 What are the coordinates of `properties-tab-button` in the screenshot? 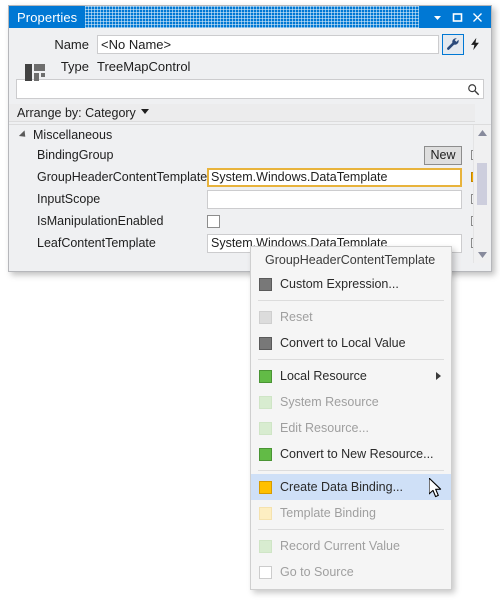 It's located at (453, 44).